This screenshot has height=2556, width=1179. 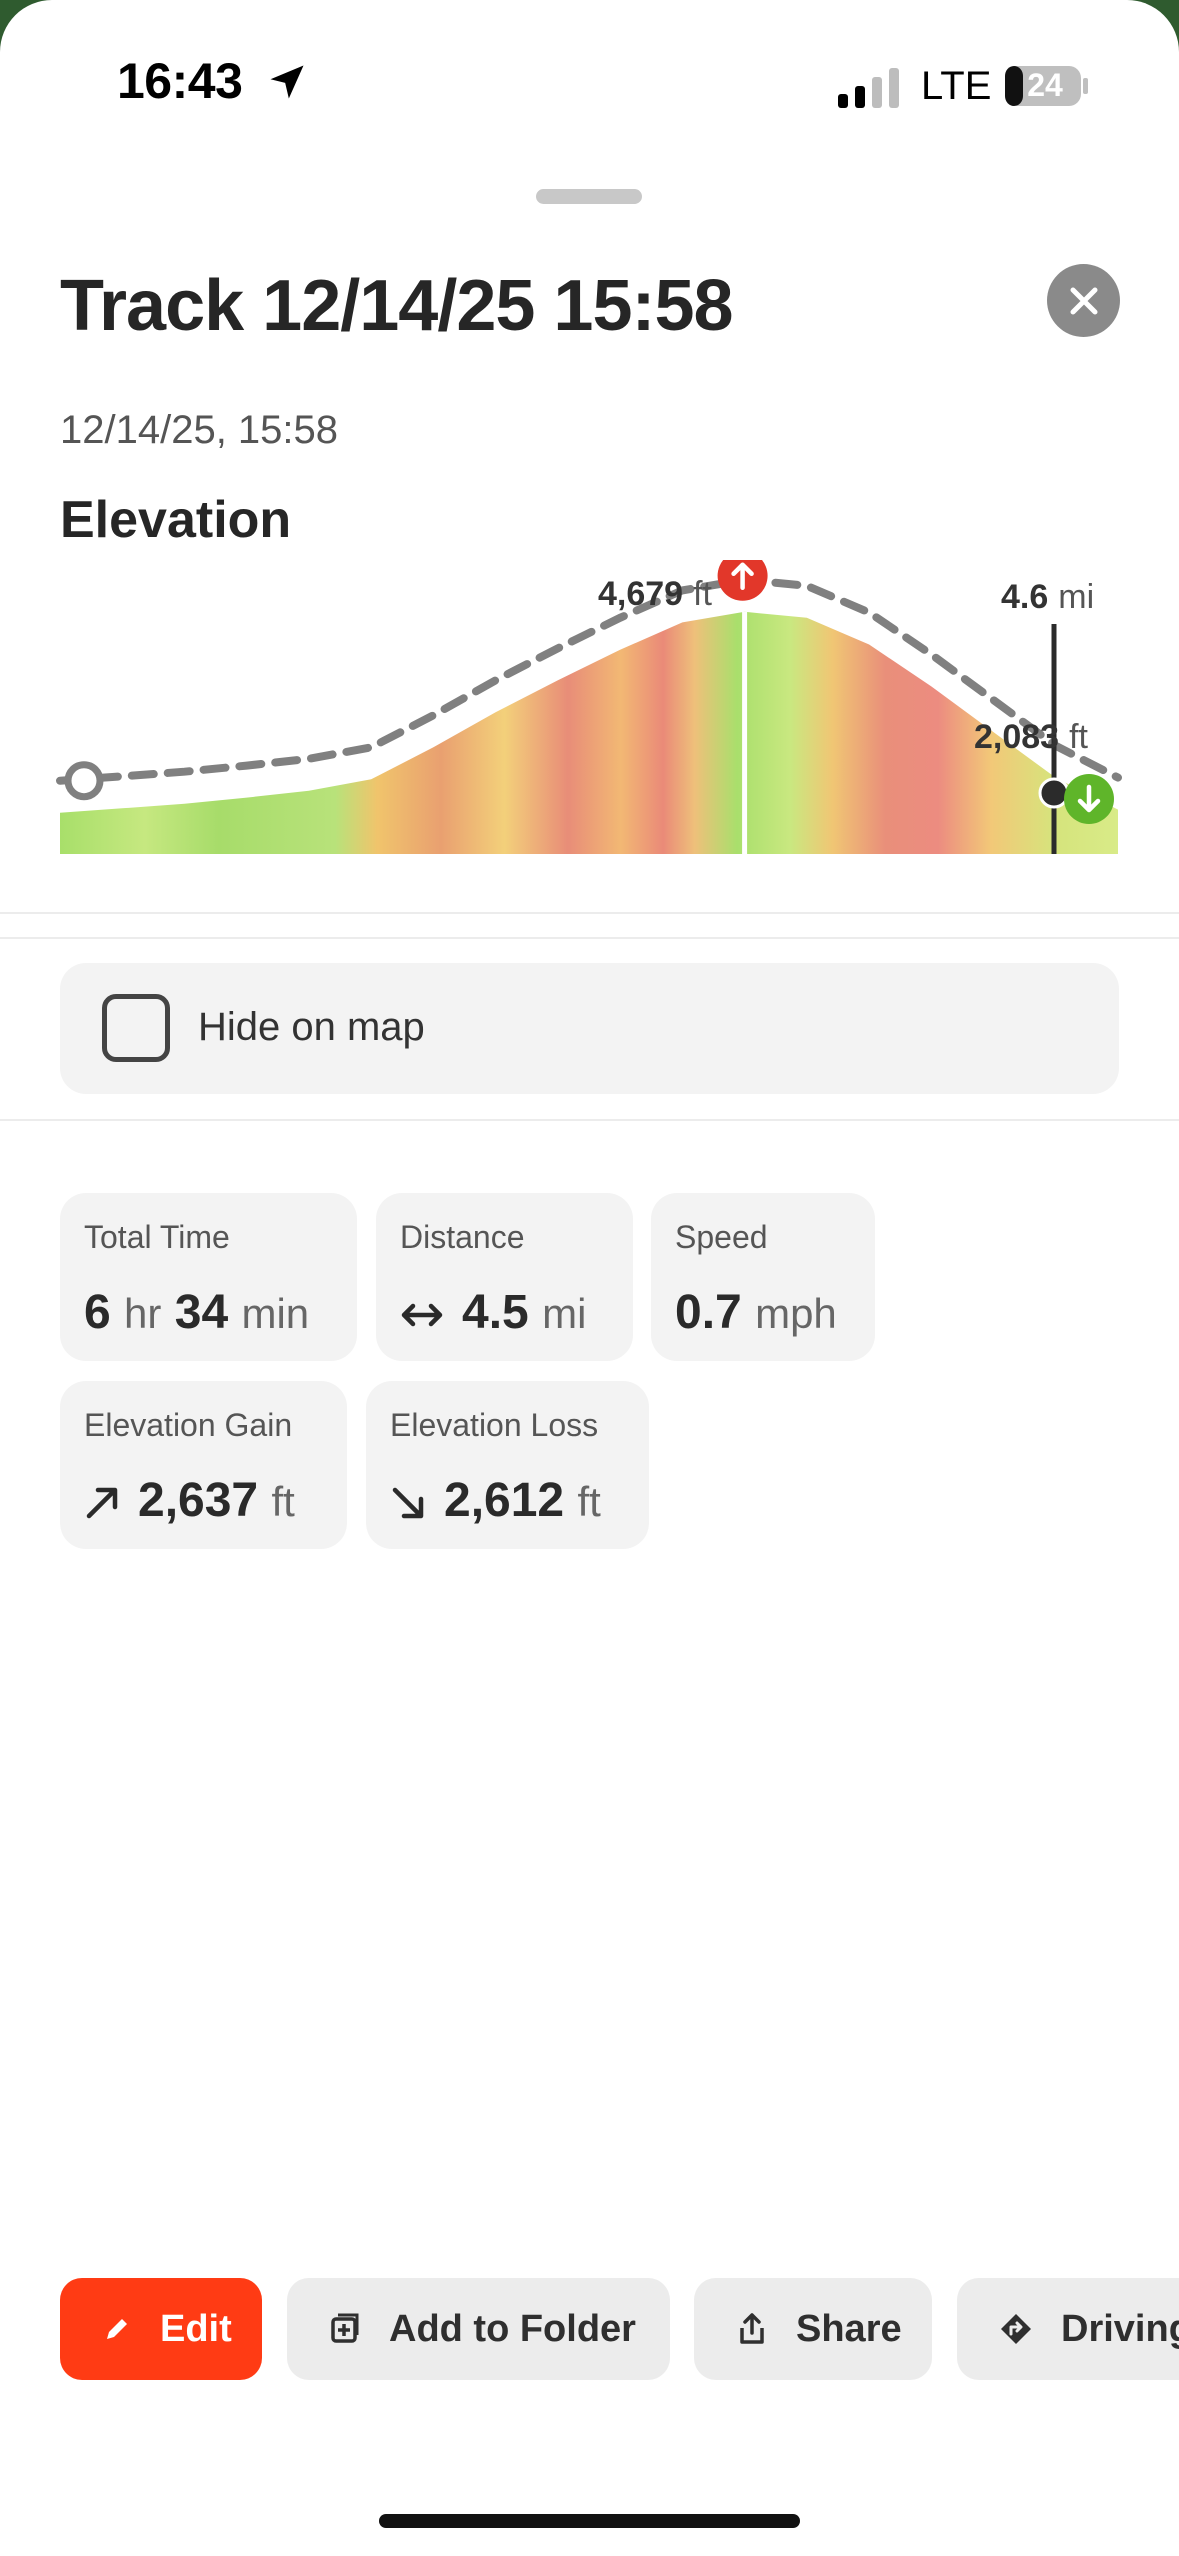 What do you see at coordinates (512, 2328) in the screenshot?
I see `add-to-folder-label: Add to Folder` at bounding box center [512, 2328].